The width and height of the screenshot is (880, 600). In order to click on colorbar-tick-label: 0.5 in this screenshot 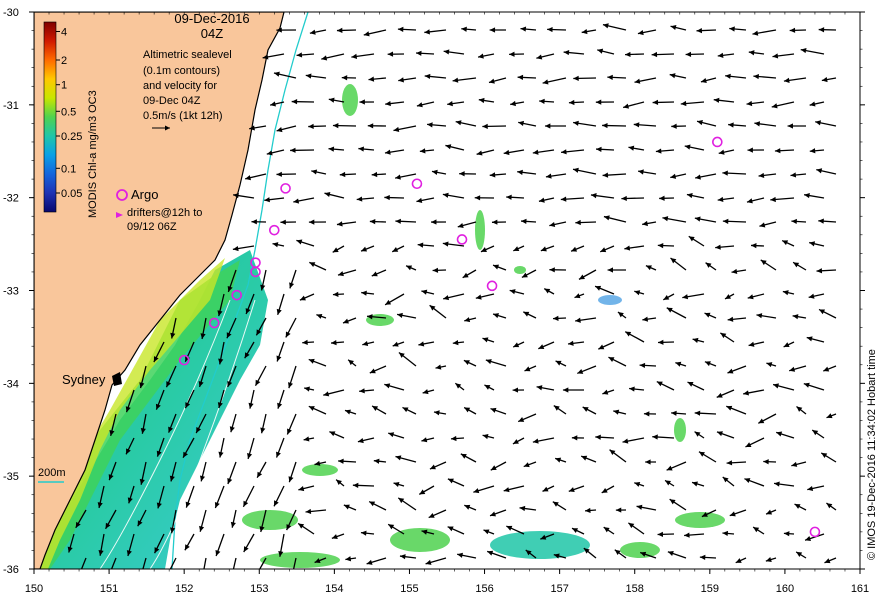, I will do `click(68, 112)`.